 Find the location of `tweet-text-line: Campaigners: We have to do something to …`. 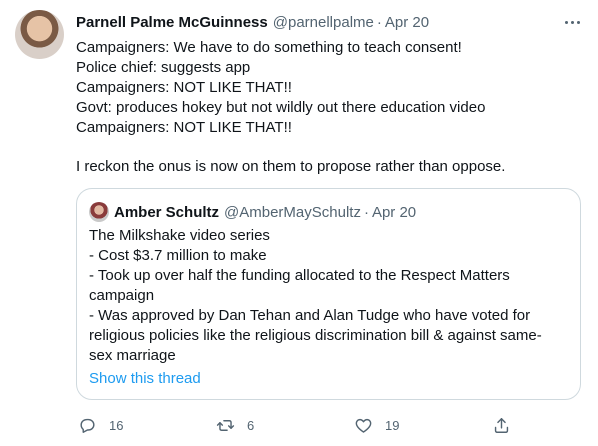

tweet-text-line: Campaigners: We have to do something to … is located at coordinates (269, 47).